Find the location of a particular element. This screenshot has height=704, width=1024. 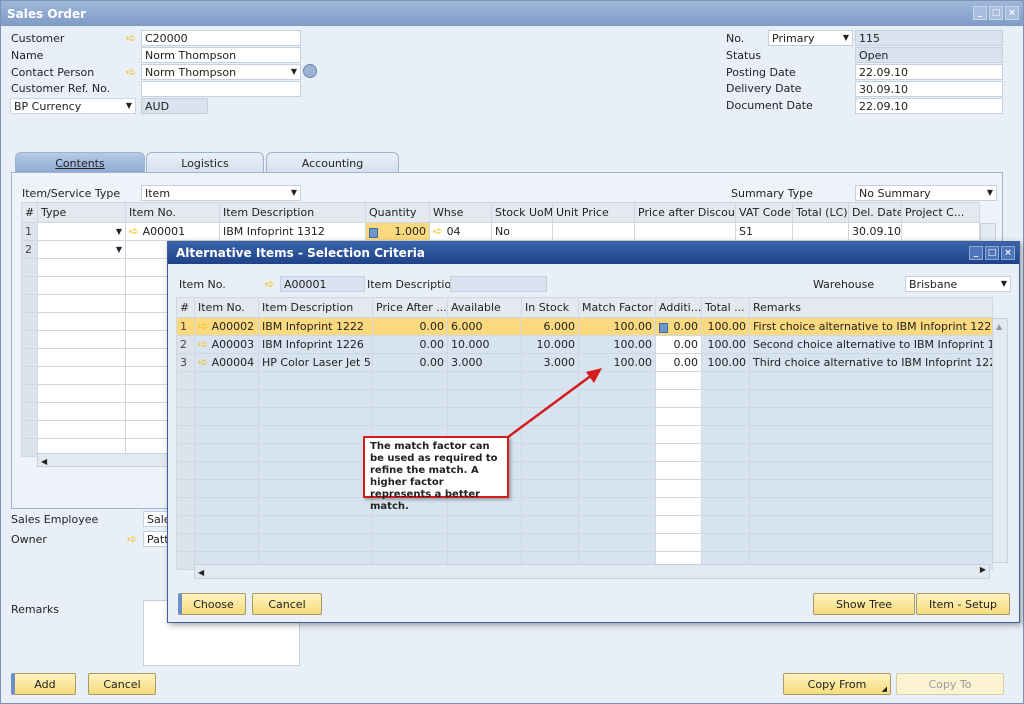

callout-arrow is located at coordinates (554, 403).